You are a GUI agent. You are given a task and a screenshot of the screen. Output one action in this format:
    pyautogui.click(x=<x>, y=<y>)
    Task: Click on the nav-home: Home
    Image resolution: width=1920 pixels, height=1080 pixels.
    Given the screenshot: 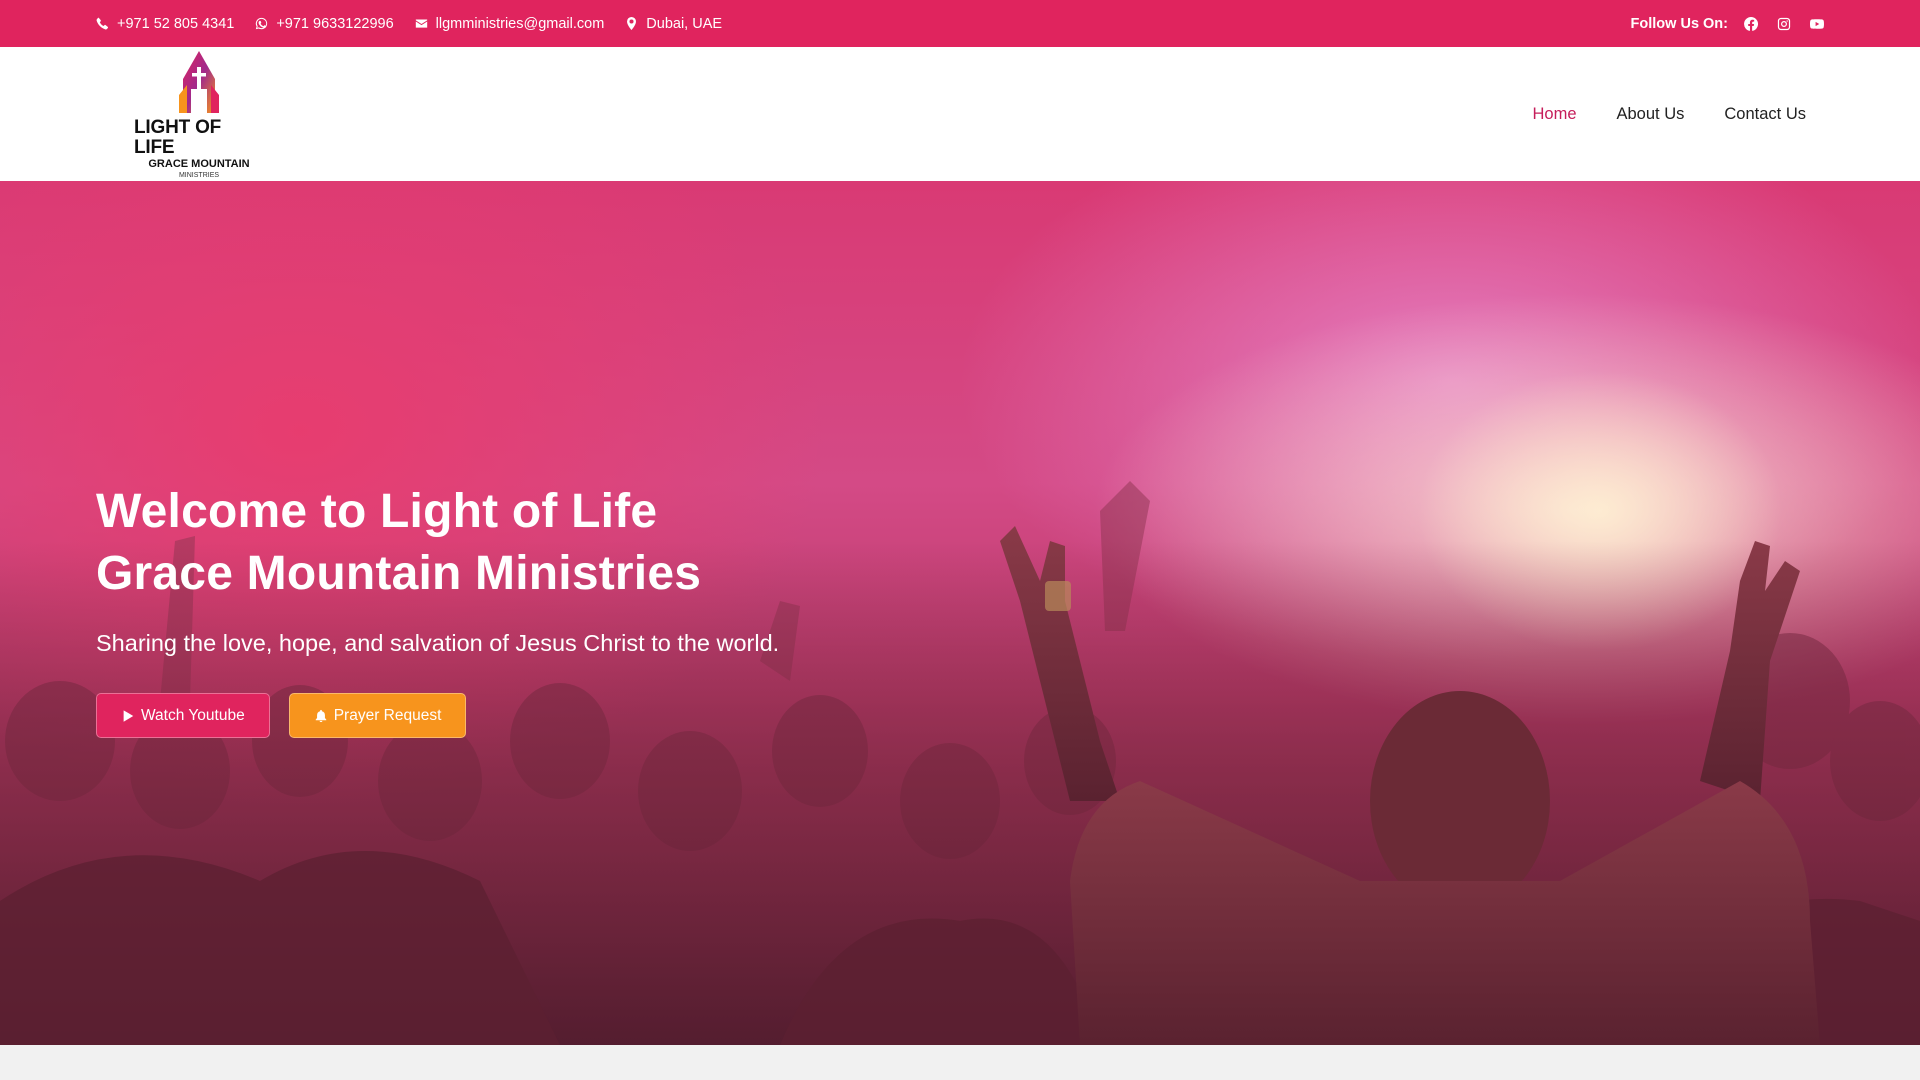 What is the action you would take?
    pyautogui.click(x=1554, y=114)
    